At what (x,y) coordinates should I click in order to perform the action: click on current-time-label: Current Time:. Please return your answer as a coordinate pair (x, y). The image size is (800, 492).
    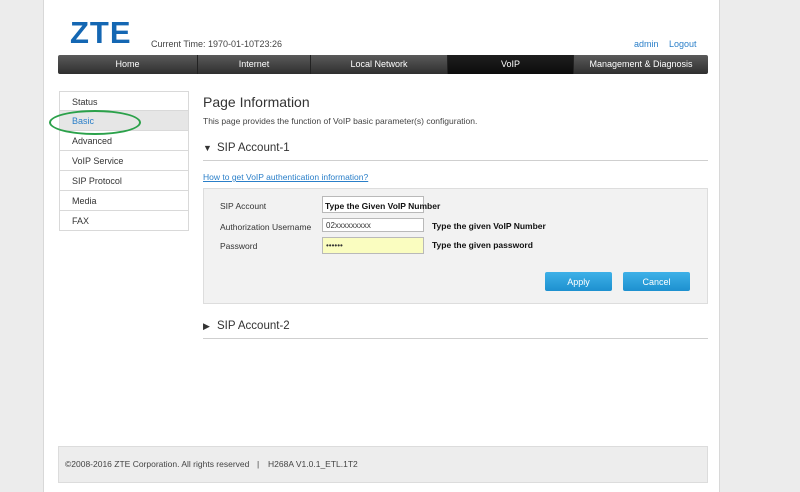
    Looking at the image, I should click on (178, 44).